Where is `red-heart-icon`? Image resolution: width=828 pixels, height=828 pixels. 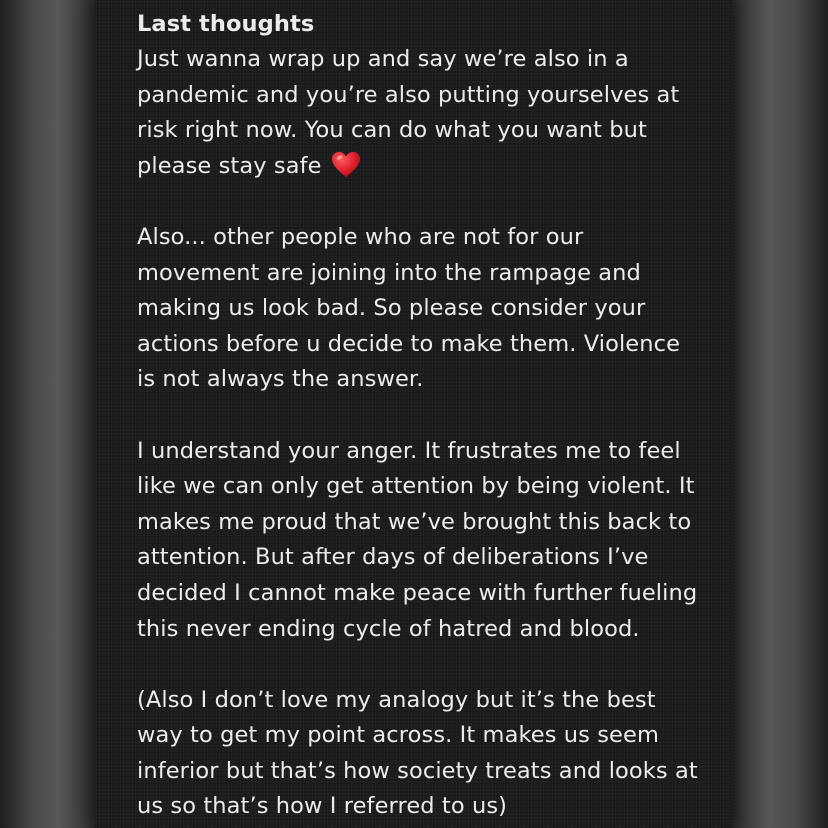
red-heart-icon is located at coordinates (345, 164).